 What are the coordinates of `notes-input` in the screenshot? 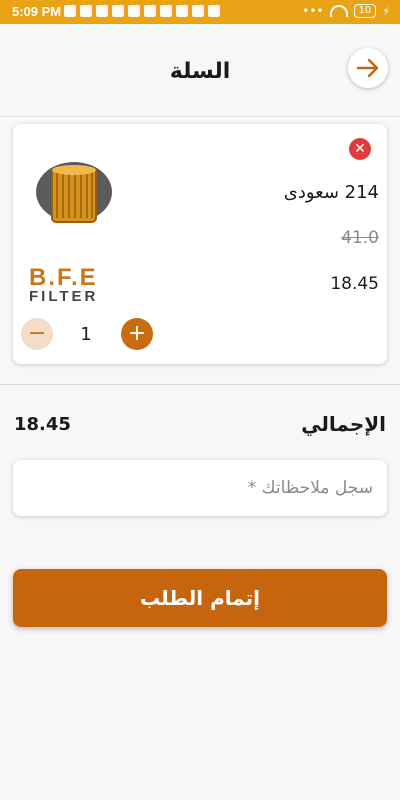 It's located at (200, 488).